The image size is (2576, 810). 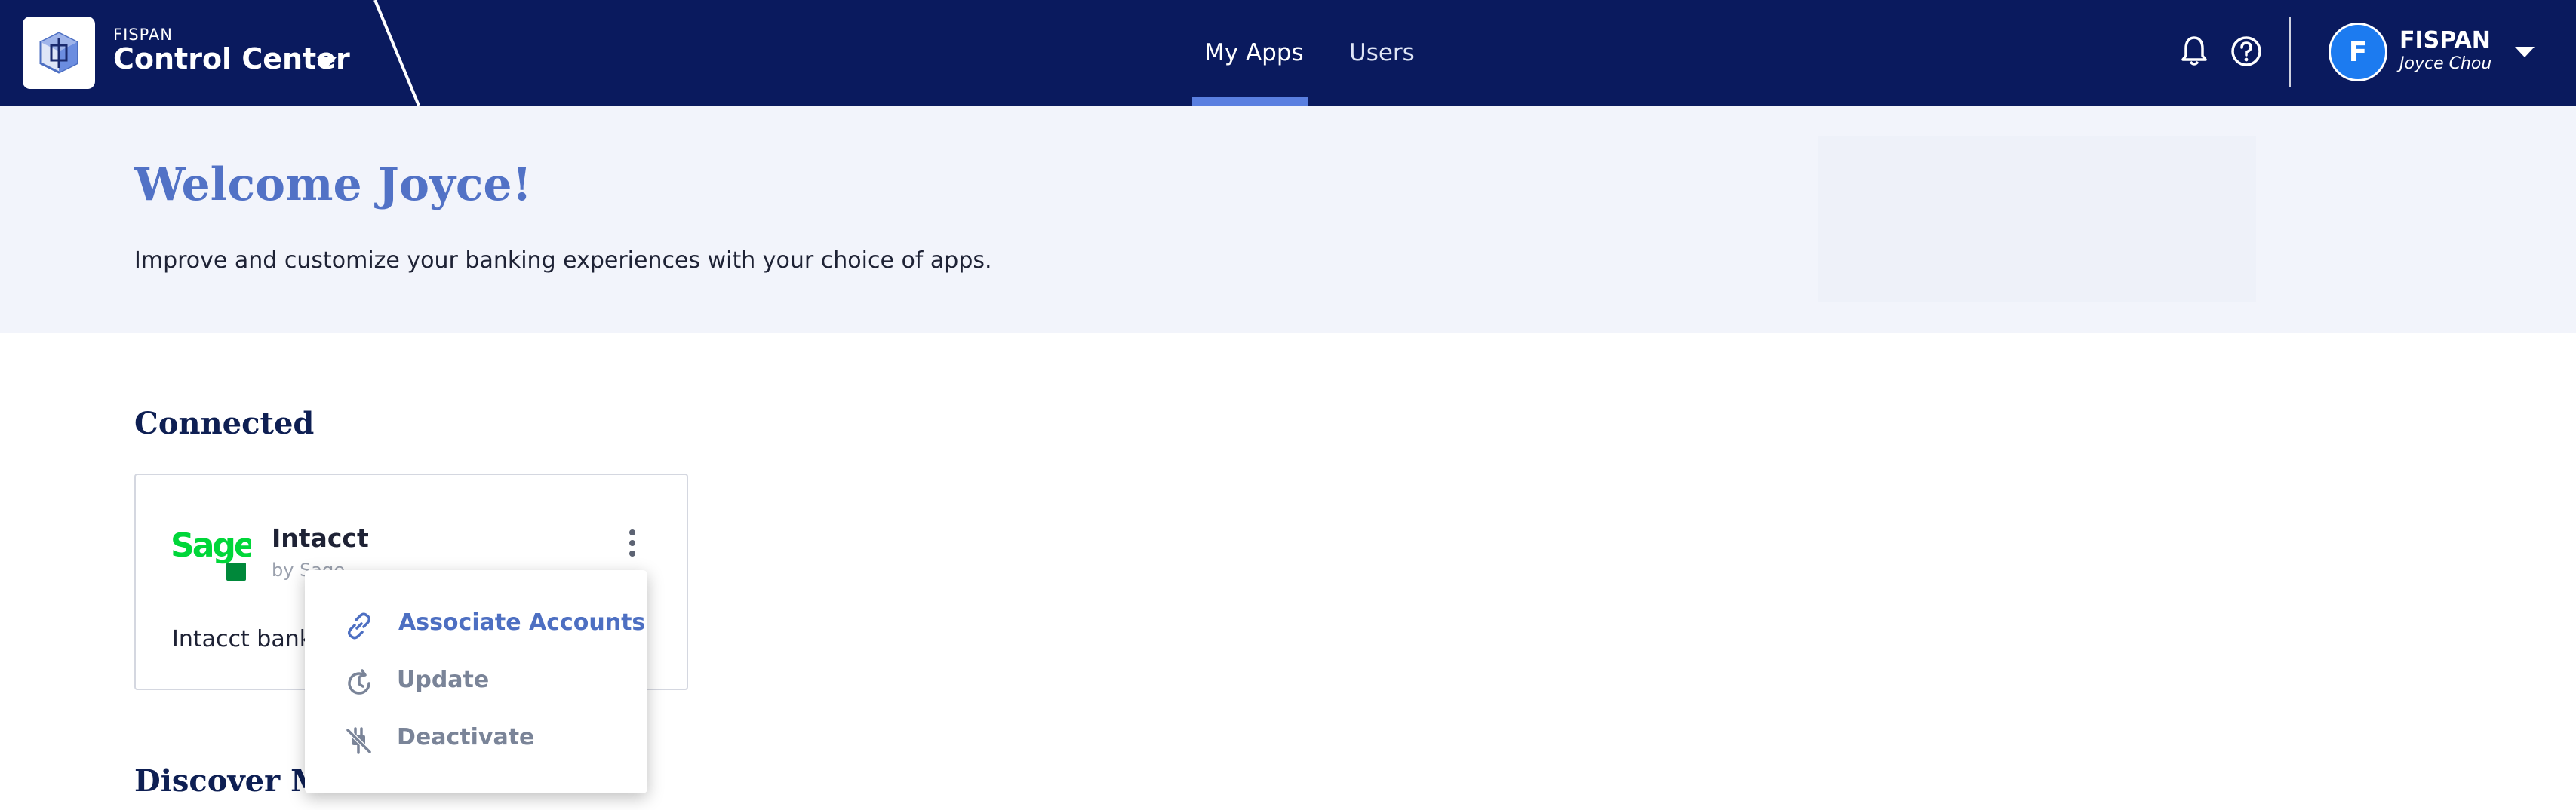 I want to click on sage-logo: Sage, so click(x=211, y=553).